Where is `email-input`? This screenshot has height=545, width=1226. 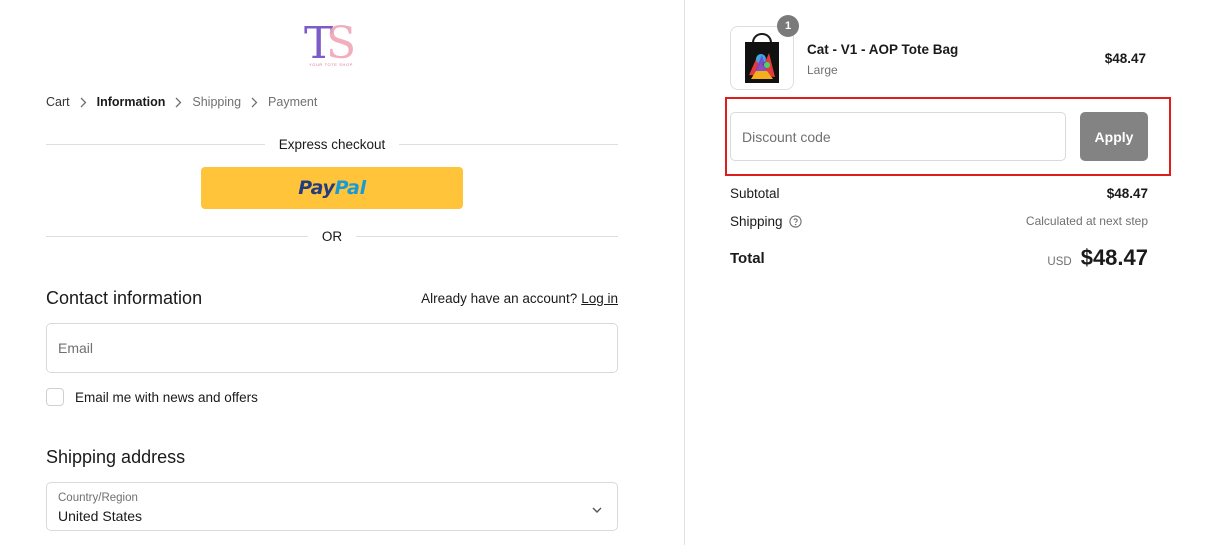
email-input is located at coordinates (332, 348).